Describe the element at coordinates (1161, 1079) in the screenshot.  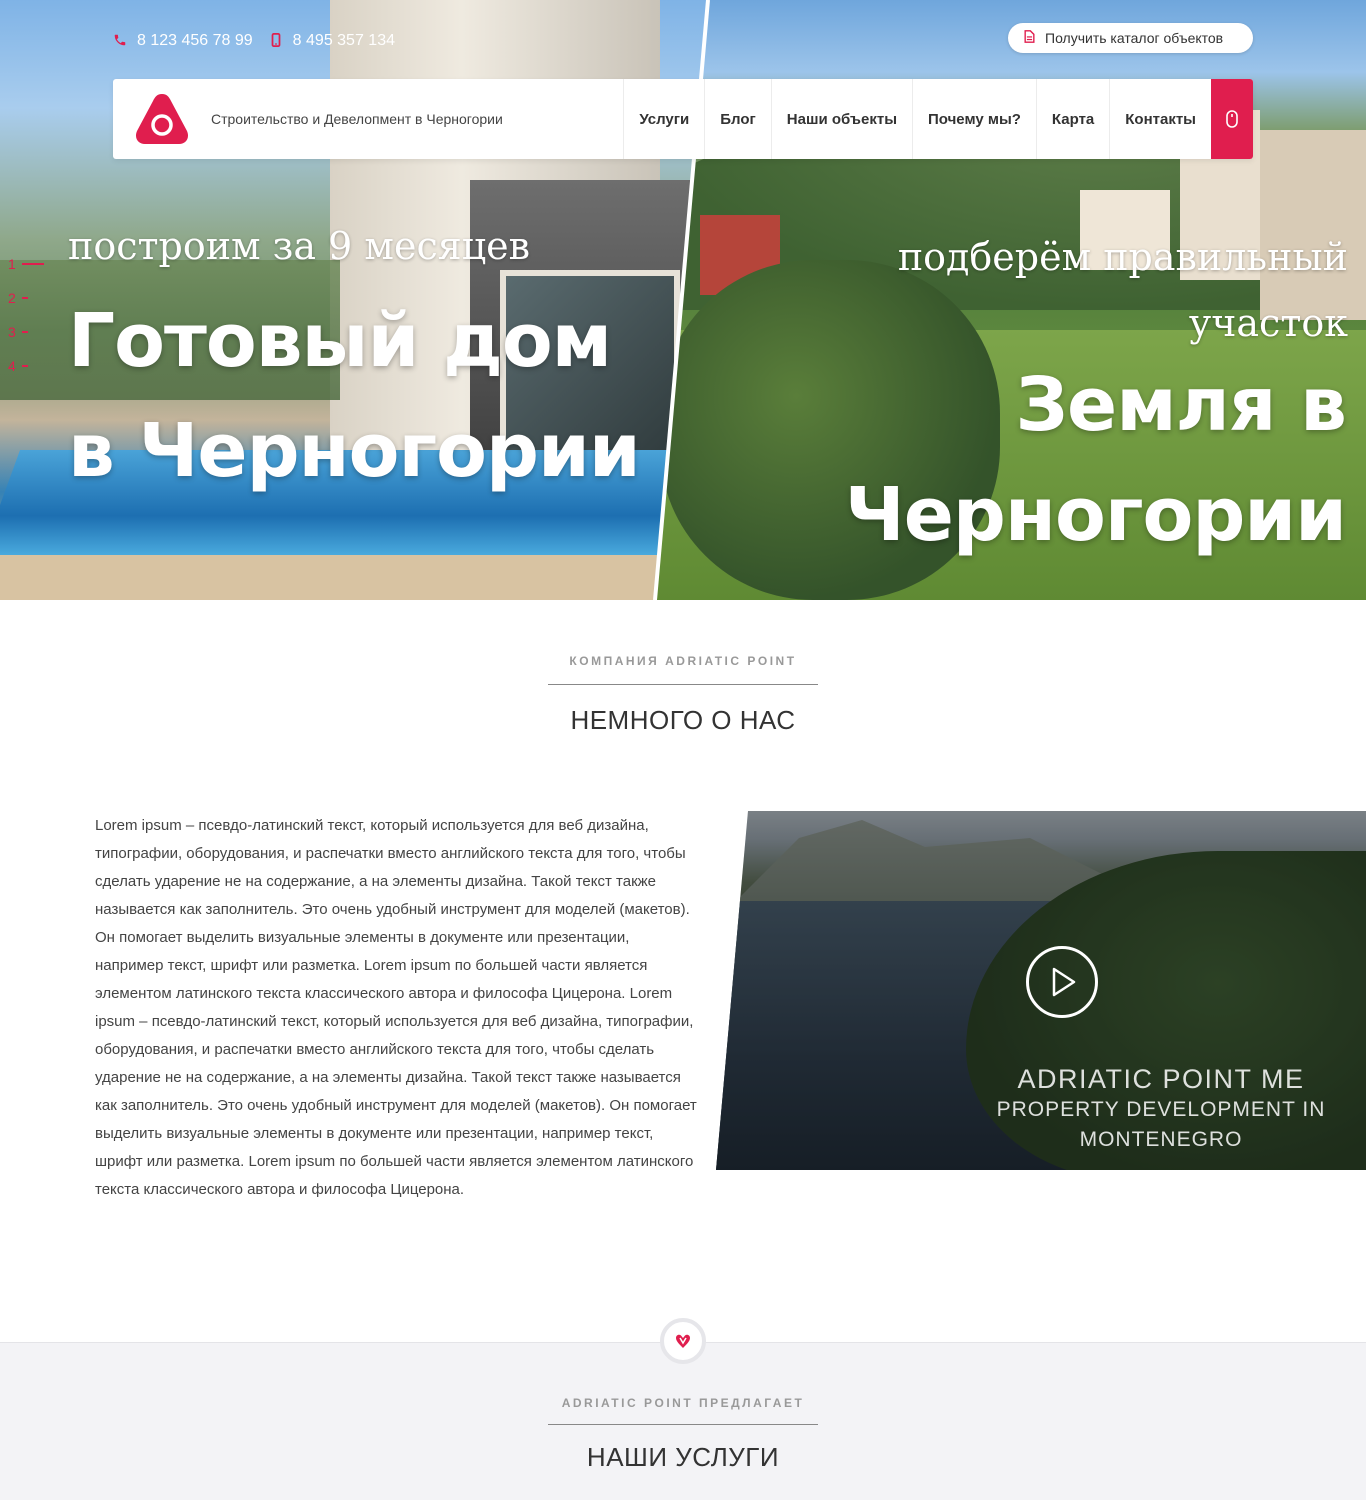
I see `video-caption-line1: ADRIATIC POINT ME` at that location.